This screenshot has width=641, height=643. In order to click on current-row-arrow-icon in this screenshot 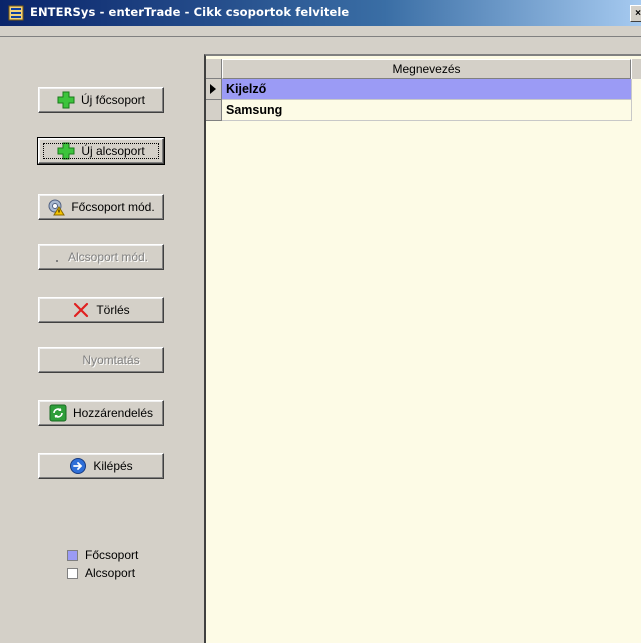, I will do `click(213, 89)`.